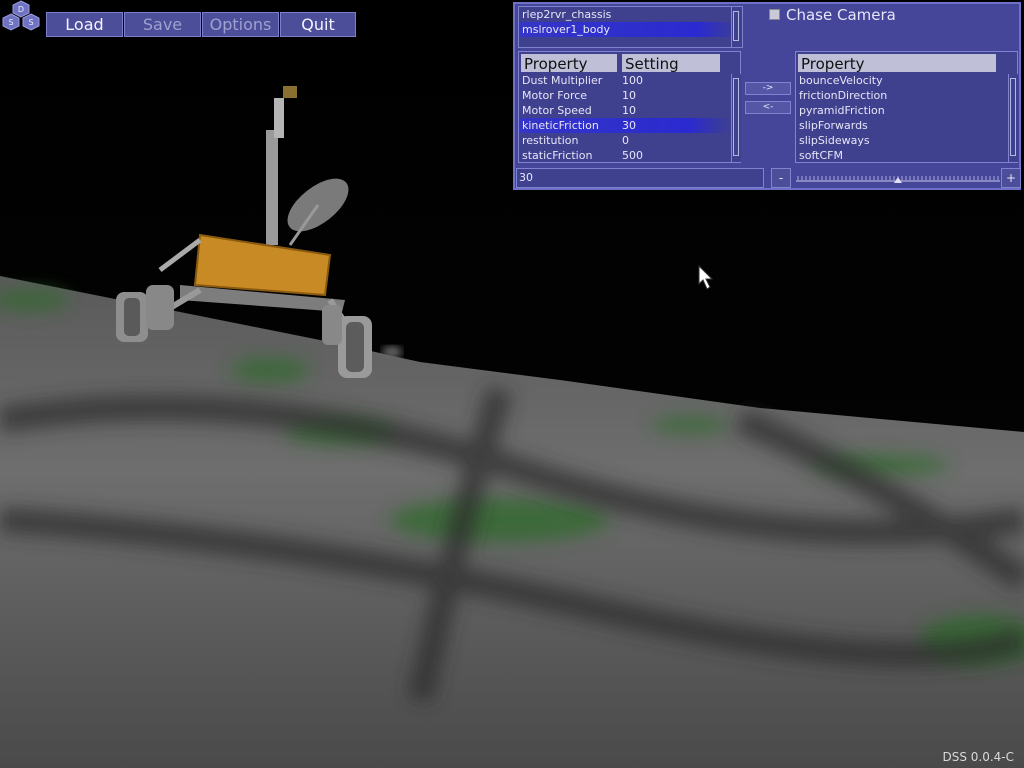 This screenshot has width=1024, height=768. What do you see at coordinates (630, 29) in the screenshot?
I see `body-list-item-selected: mslrover1_body` at bounding box center [630, 29].